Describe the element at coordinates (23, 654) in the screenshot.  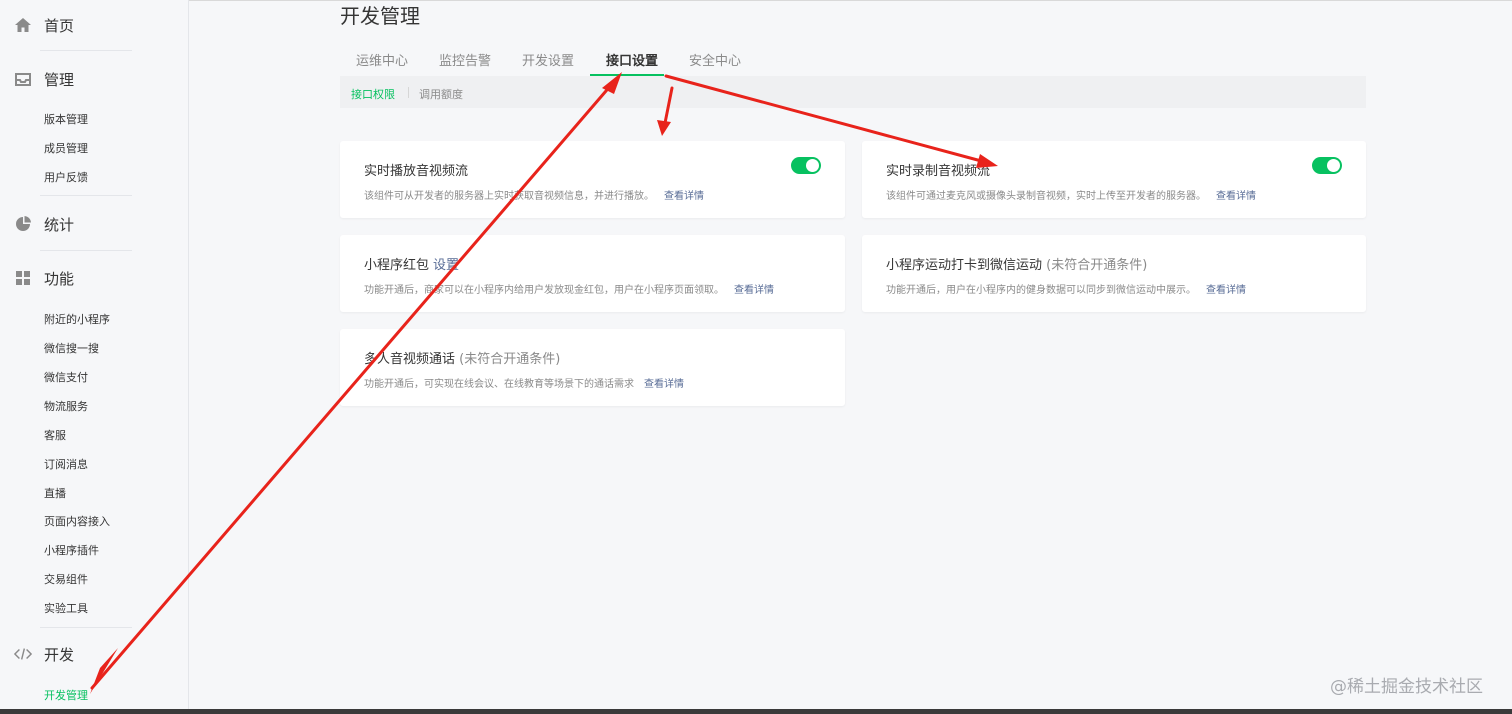
I see `code-icon` at that location.